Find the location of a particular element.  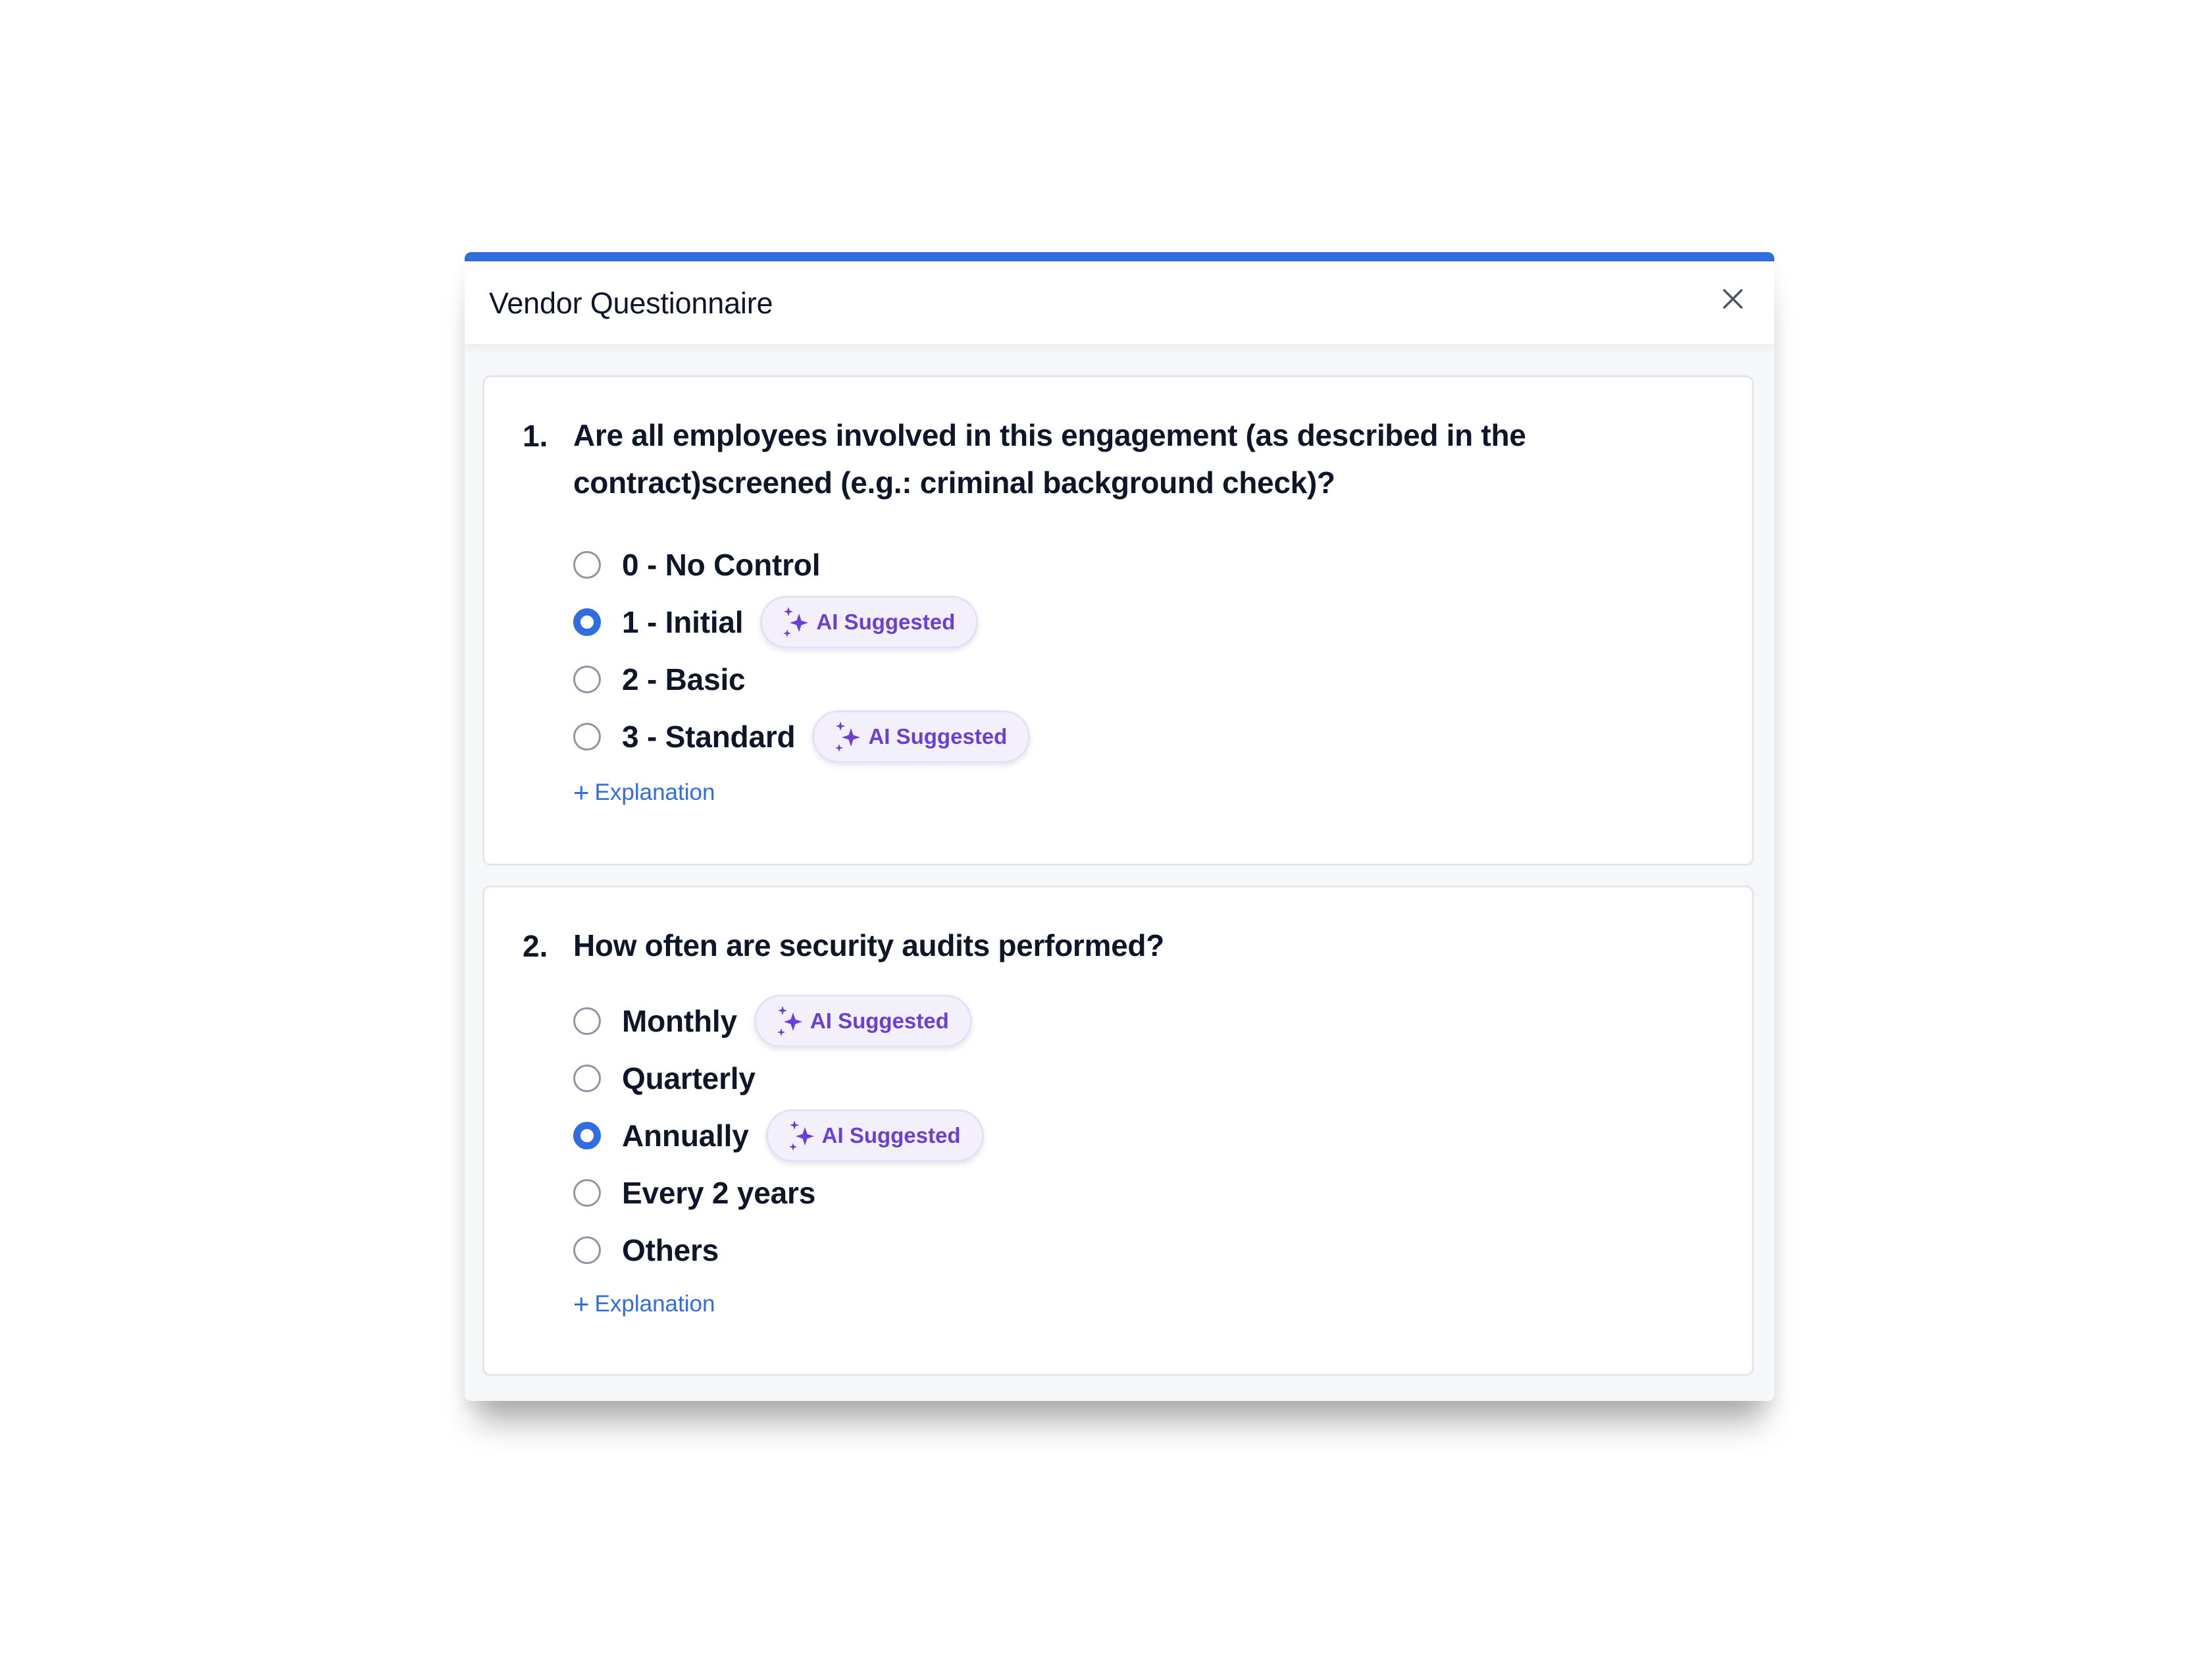

option-label: Others is located at coordinates (670, 1250).